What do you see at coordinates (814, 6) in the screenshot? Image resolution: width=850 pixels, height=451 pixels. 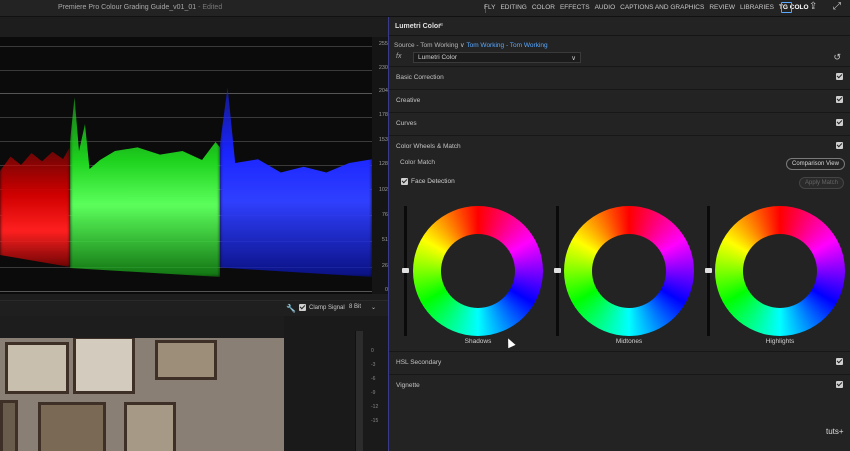 I see `share-icon: ⇪` at bounding box center [814, 6].